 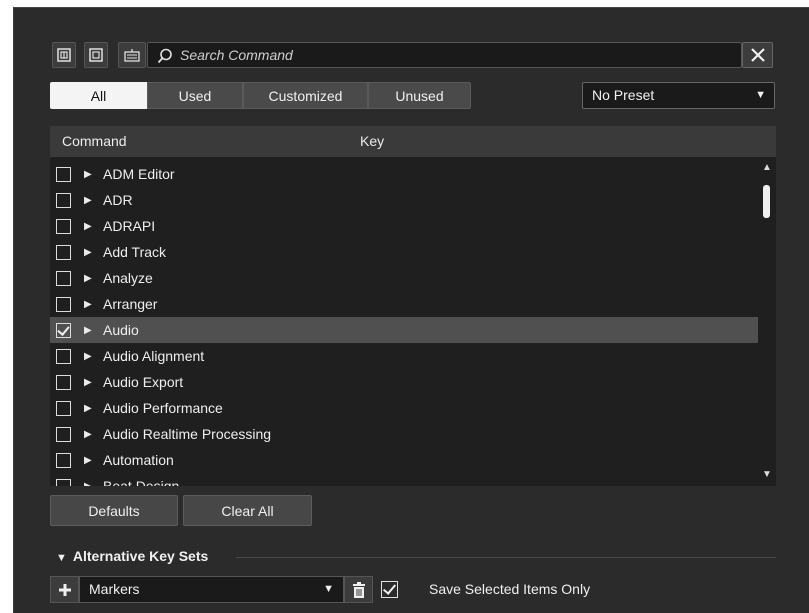 I want to click on search-input, so click(x=453, y=55).